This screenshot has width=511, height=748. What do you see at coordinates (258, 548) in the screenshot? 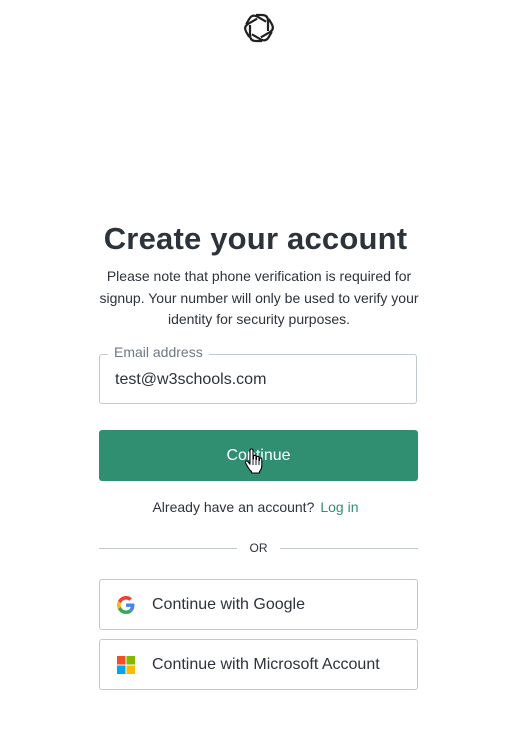
I see `or-divider: OR` at bounding box center [258, 548].